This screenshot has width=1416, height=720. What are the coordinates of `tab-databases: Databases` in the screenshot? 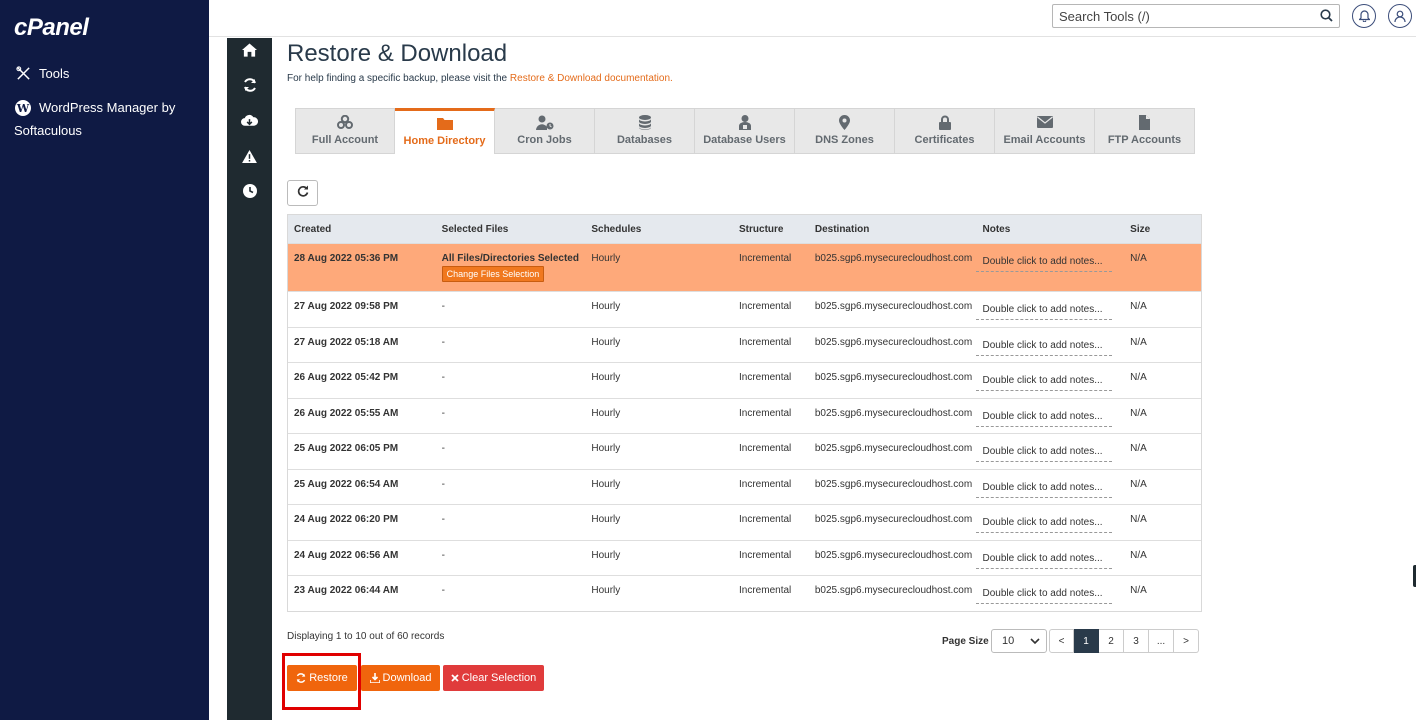 It's located at (645, 131).